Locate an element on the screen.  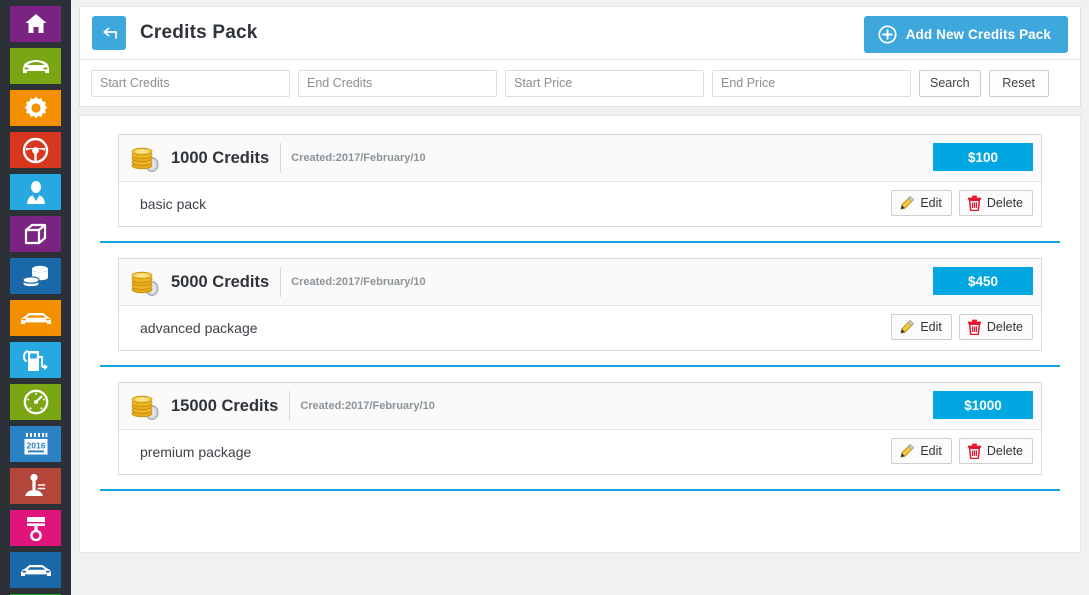
gear-icon is located at coordinates (35, 107).